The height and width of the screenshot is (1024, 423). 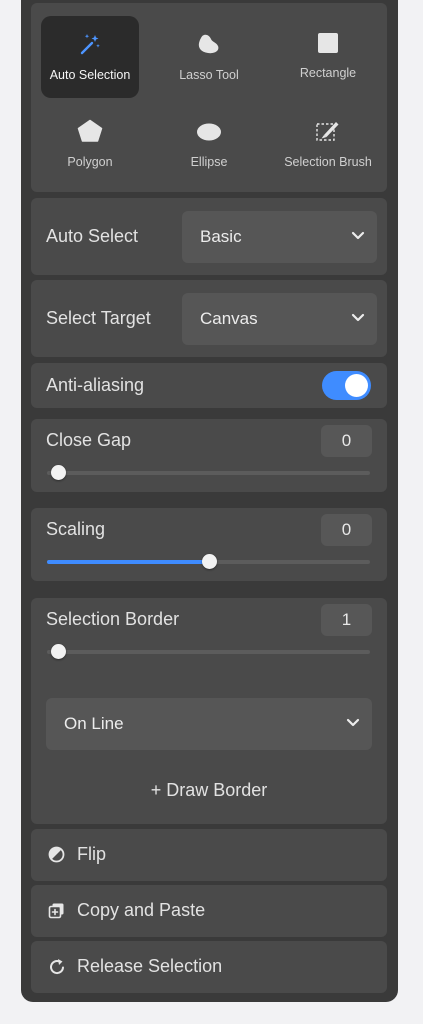 I want to click on select-target-label: Select Target, so click(x=98, y=318).